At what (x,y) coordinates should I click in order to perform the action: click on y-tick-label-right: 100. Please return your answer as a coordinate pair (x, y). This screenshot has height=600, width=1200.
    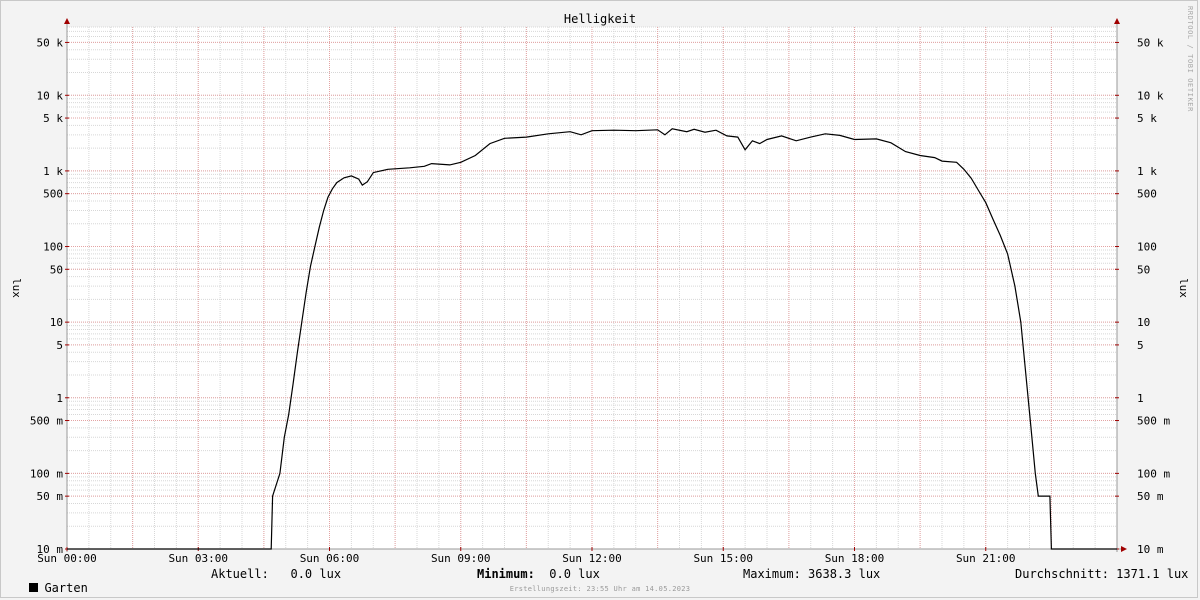
    Looking at the image, I should click on (1147, 247).